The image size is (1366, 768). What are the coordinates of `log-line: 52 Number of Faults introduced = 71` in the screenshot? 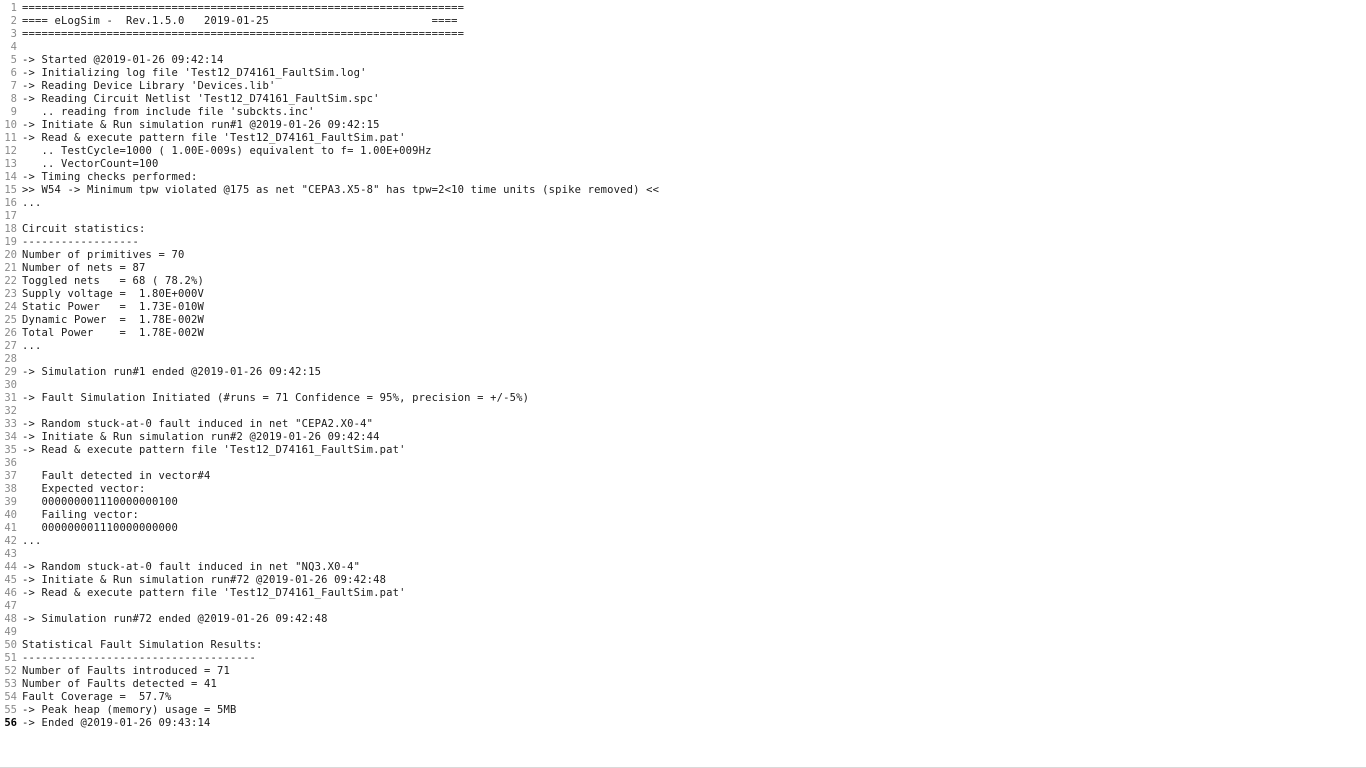 It's located at (683, 671).